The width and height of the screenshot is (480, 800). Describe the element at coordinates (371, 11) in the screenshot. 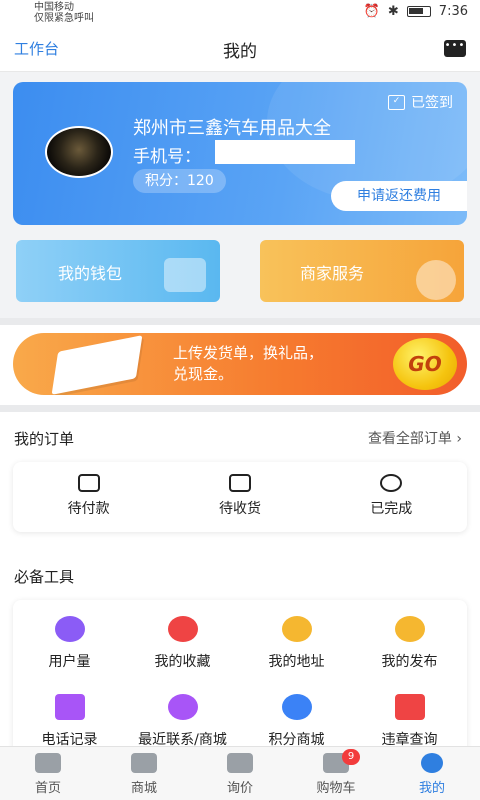

I see `alarm-icon: ⏰` at that location.